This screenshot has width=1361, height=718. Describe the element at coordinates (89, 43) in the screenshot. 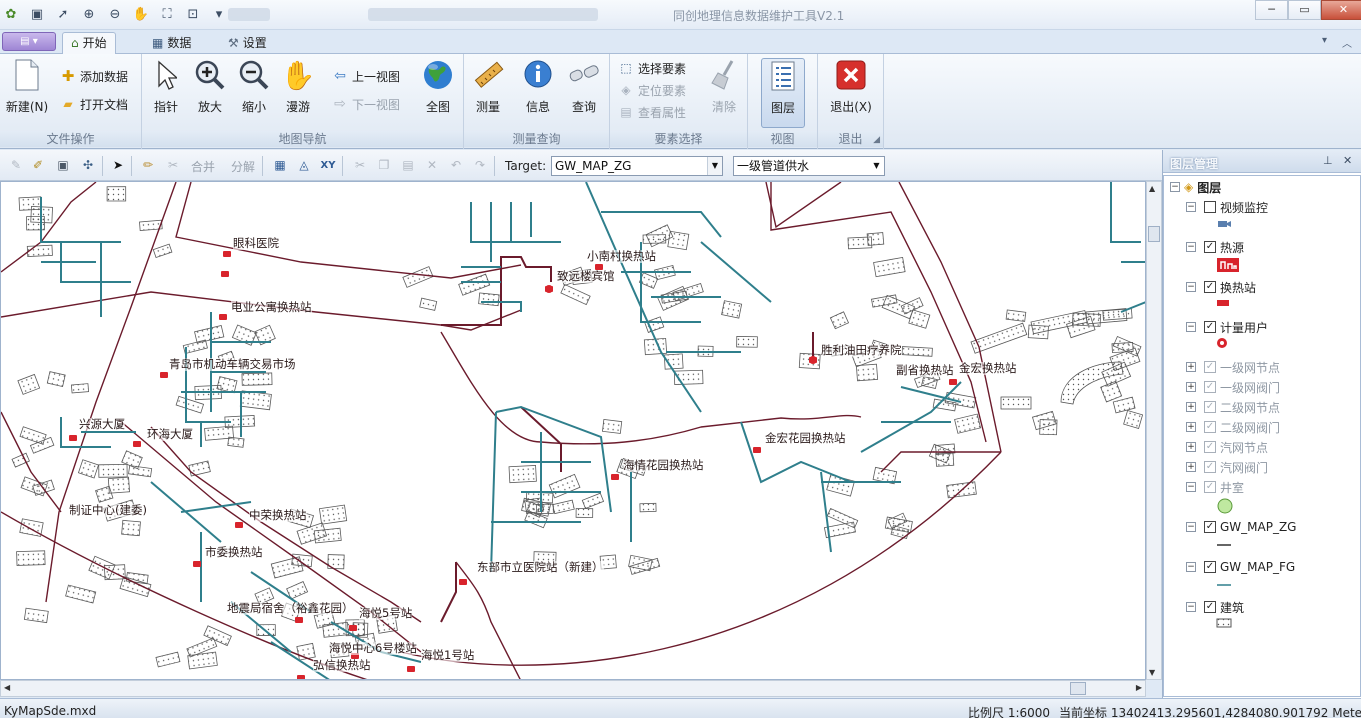

I see `tab-home: ⌂ 开始` at that location.